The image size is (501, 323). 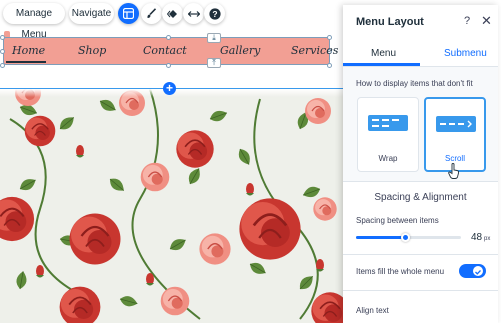 I want to click on spacing-alignment-heading: Spacing & Alignment, so click(x=420, y=197).